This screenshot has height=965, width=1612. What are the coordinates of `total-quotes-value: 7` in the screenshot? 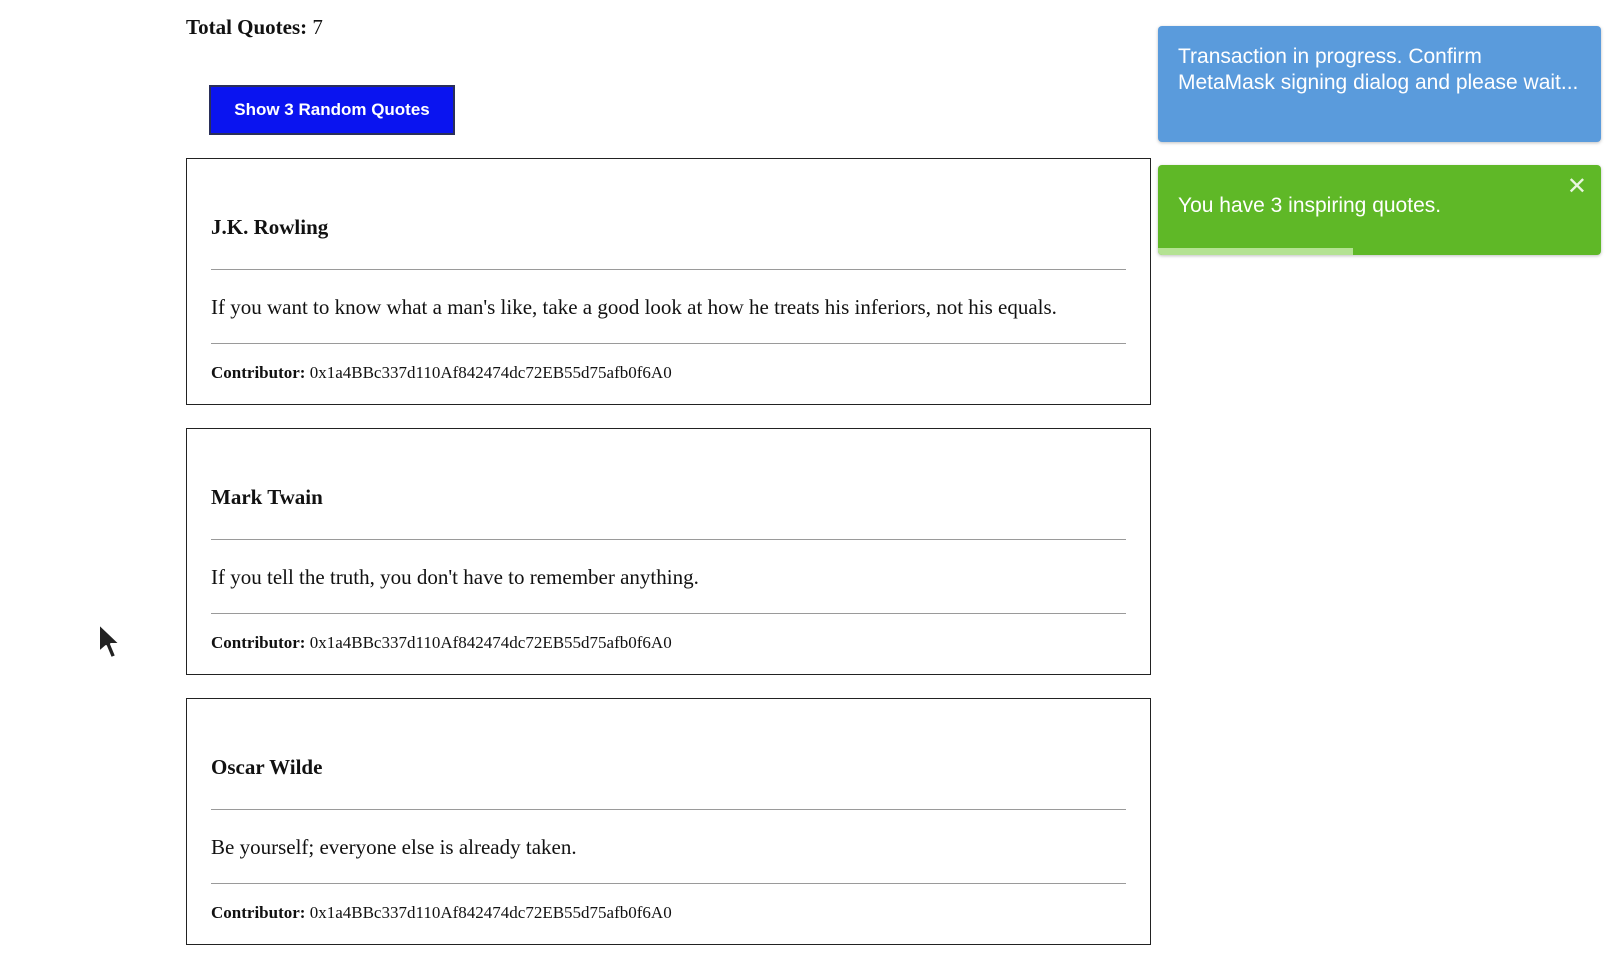 It's located at (317, 27).